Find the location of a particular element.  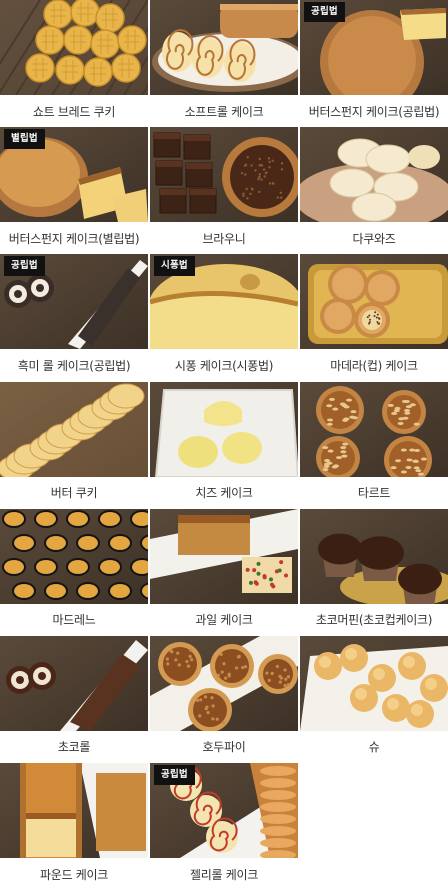

product-label: 과일 케이크 is located at coordinates (224, 620).